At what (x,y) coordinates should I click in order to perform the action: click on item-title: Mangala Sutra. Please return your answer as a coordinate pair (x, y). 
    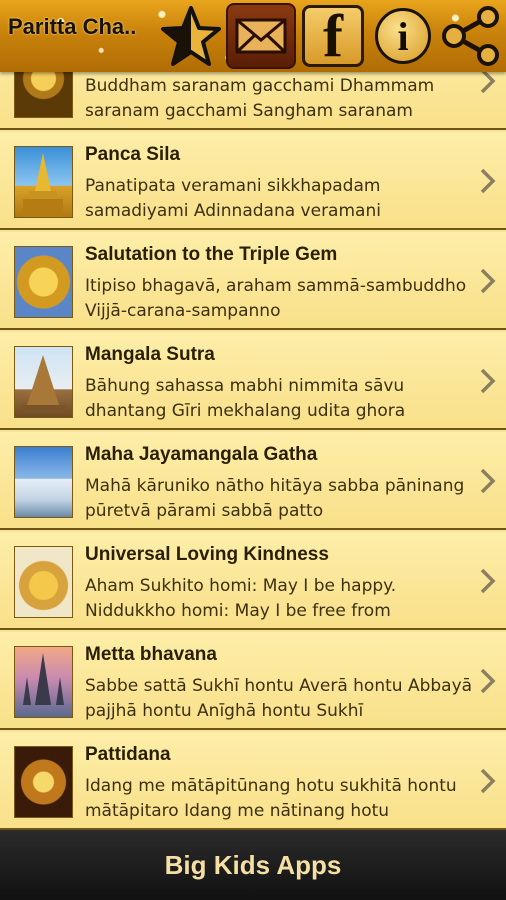
    Looking at the image, I should click on (150, 354).